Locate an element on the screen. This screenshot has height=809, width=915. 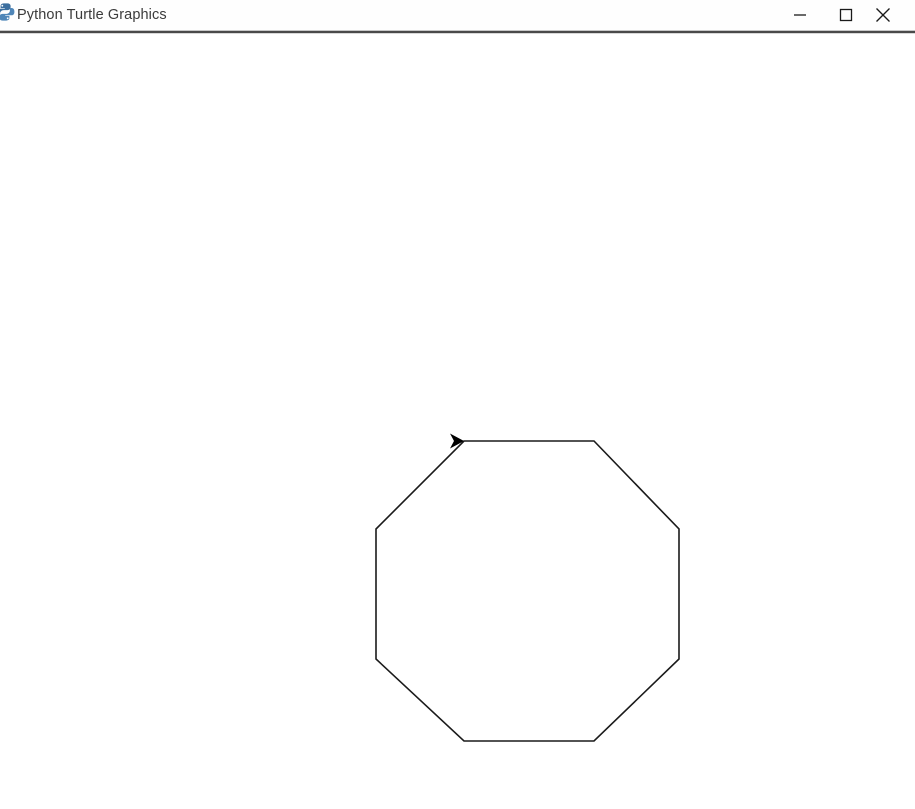
window-title: Python Turtle Graphics is located at coordinates (92, 15).